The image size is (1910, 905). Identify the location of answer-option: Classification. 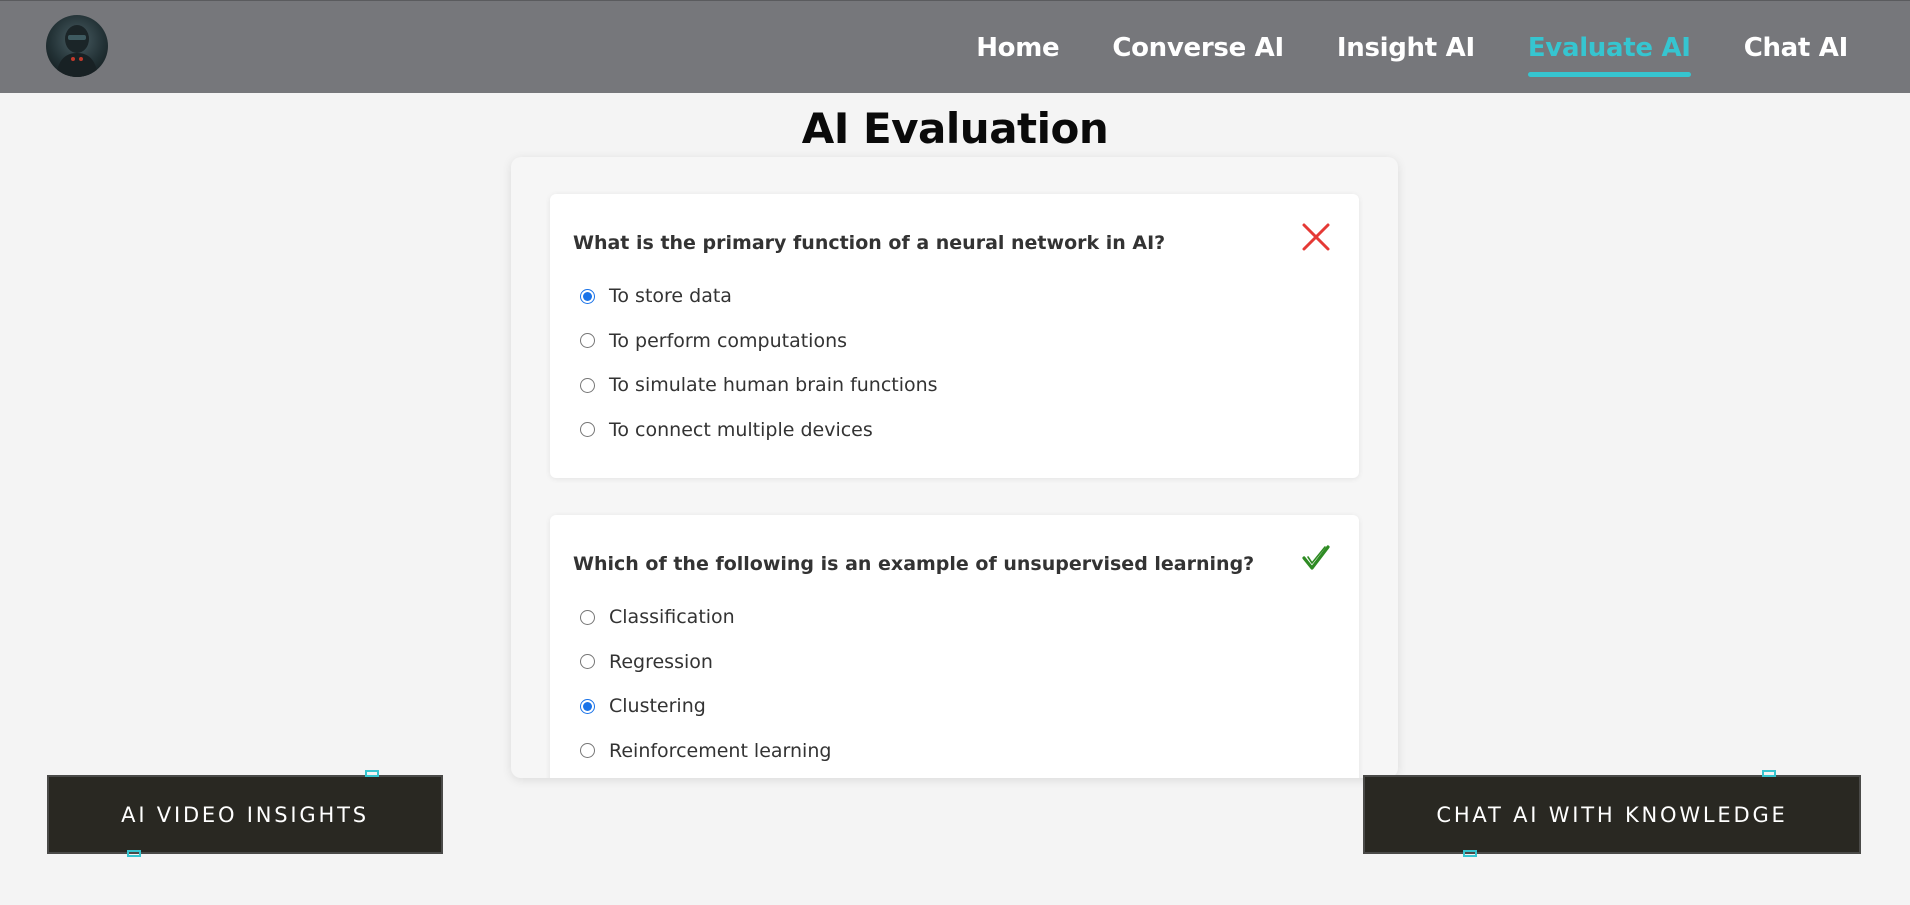
(954, 617).